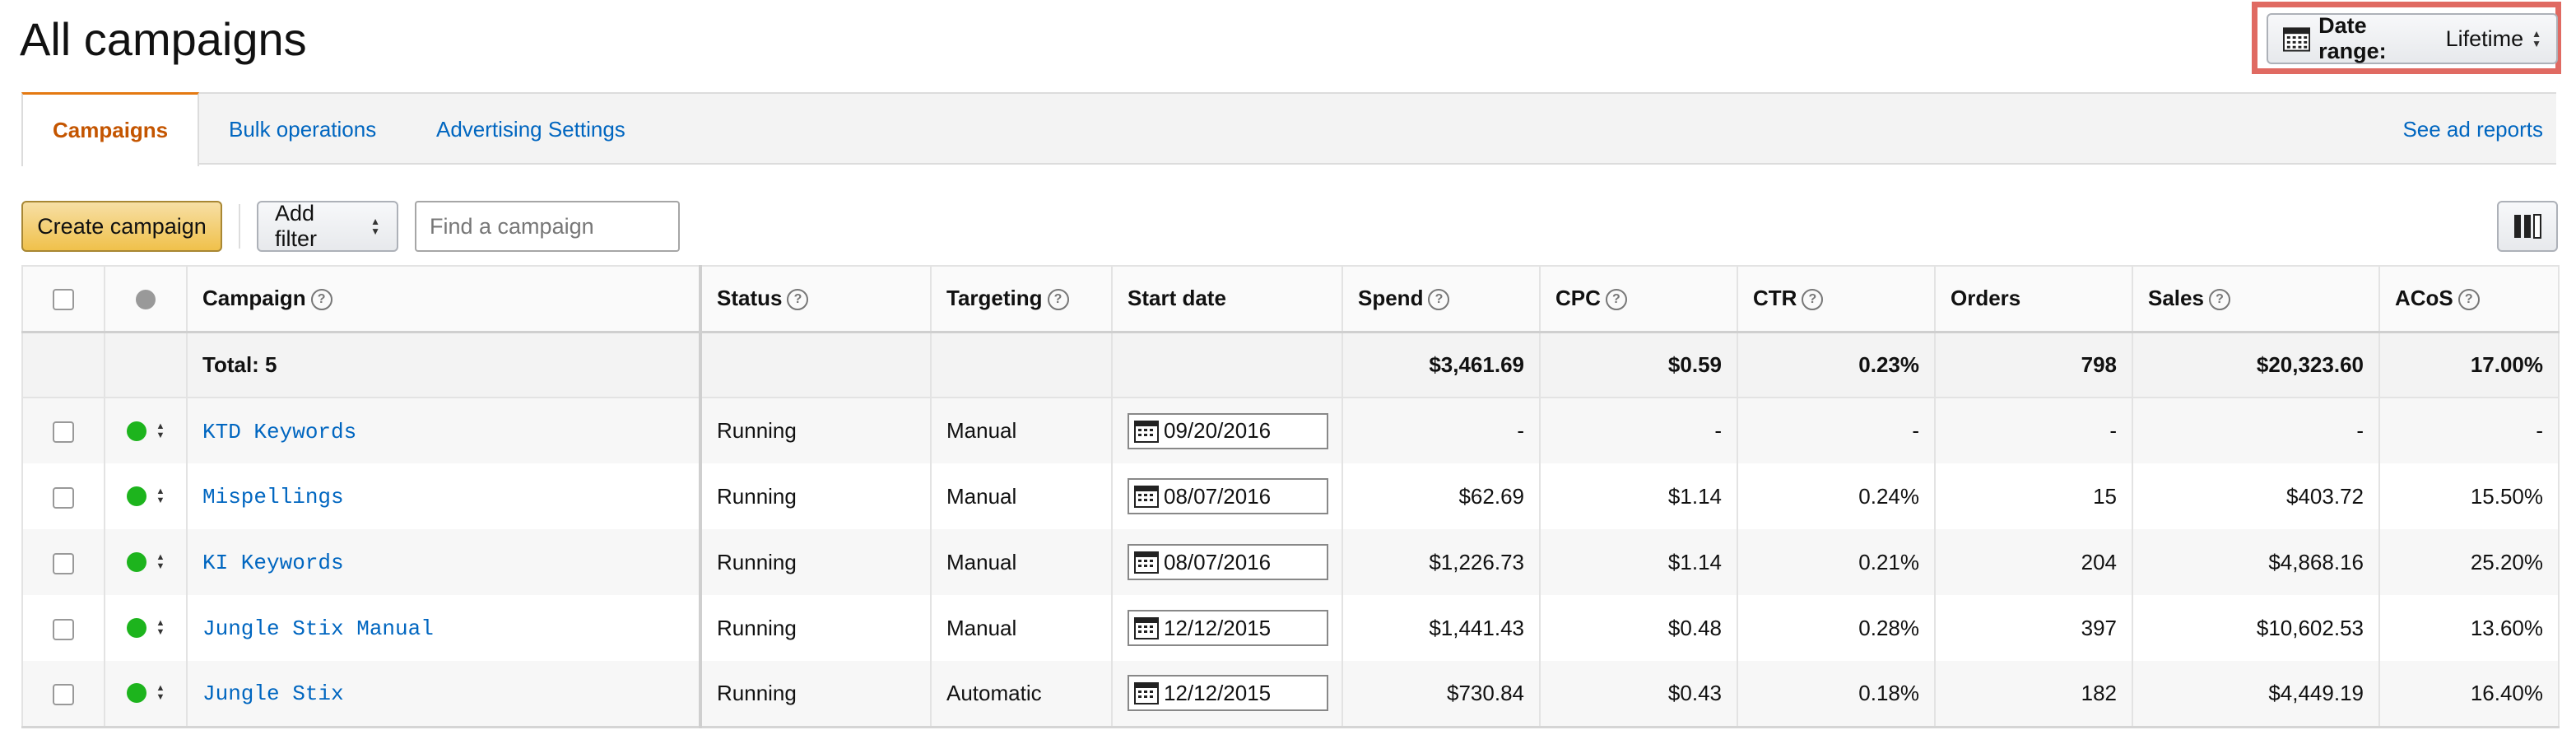 The width and height of the screenshot is (2576, 744). Describe the element at coordinates (2412, 38) in the screenshot. I see `date-range-button: Date range: Lifetime ▲ ▼` at that location.